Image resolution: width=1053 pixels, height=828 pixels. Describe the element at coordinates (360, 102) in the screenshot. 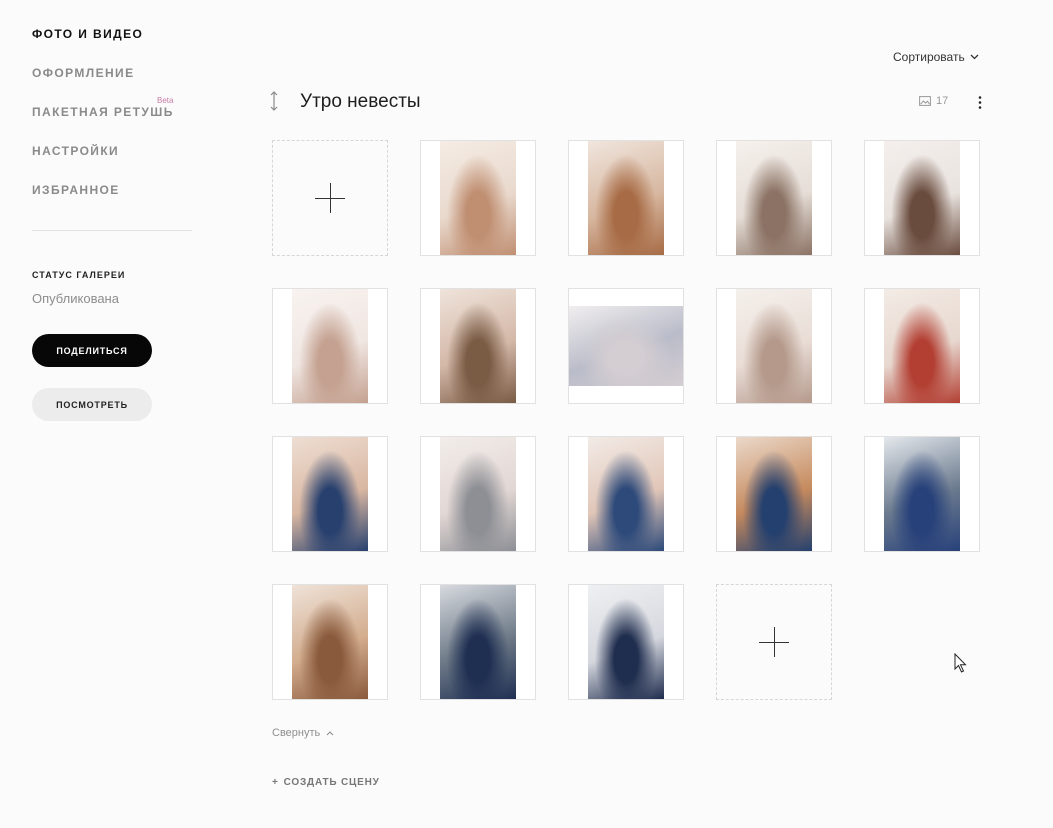

I see `scene-title: Утро невесты` at that location.